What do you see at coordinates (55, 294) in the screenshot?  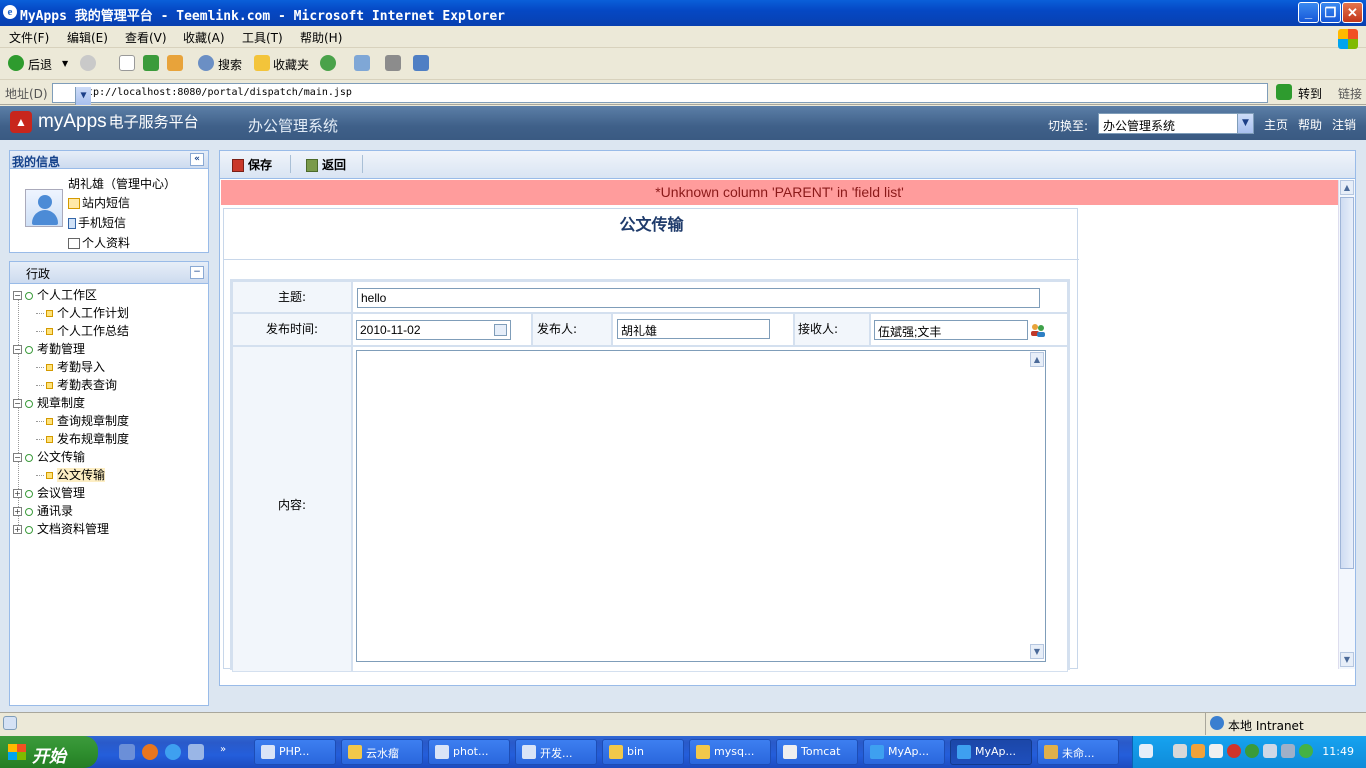 I see `tree-group-personal: − 个人工作区` at bounding box center [55, 294].